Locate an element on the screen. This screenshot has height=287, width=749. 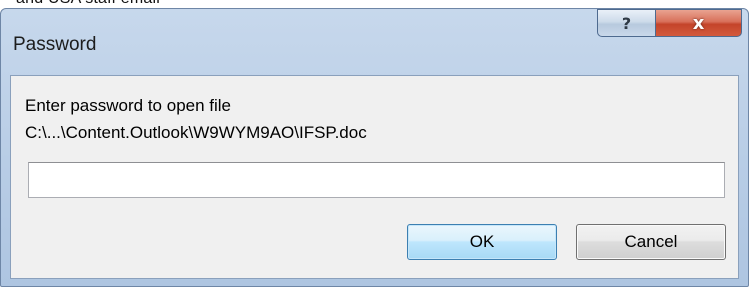
ok-button: OK is located at coordinates (482, 242).